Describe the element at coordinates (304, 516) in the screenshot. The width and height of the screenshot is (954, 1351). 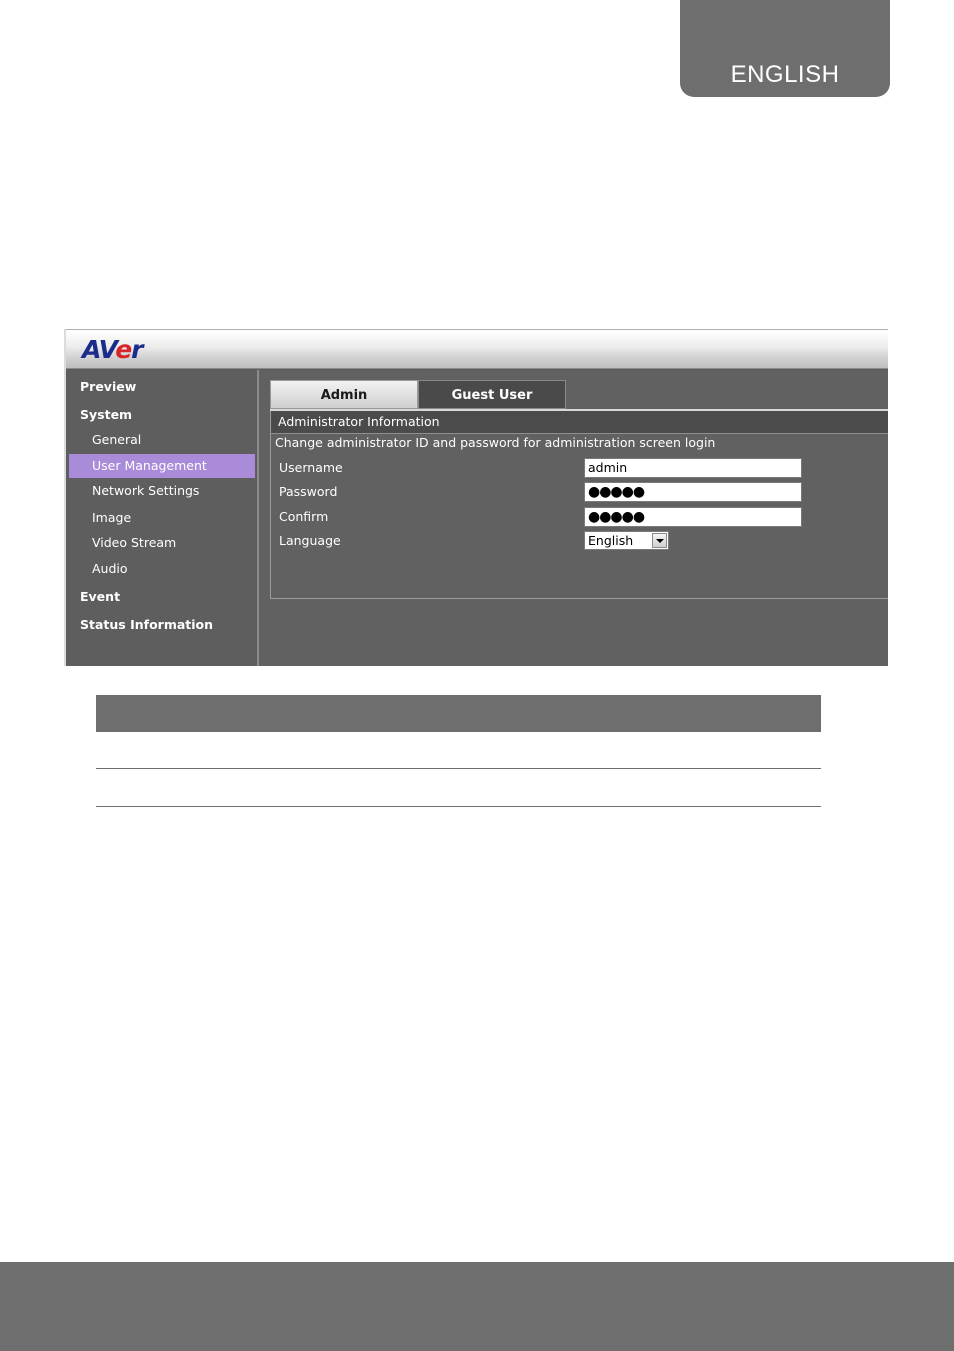
I see `confirm-label: Confirm` at that location.